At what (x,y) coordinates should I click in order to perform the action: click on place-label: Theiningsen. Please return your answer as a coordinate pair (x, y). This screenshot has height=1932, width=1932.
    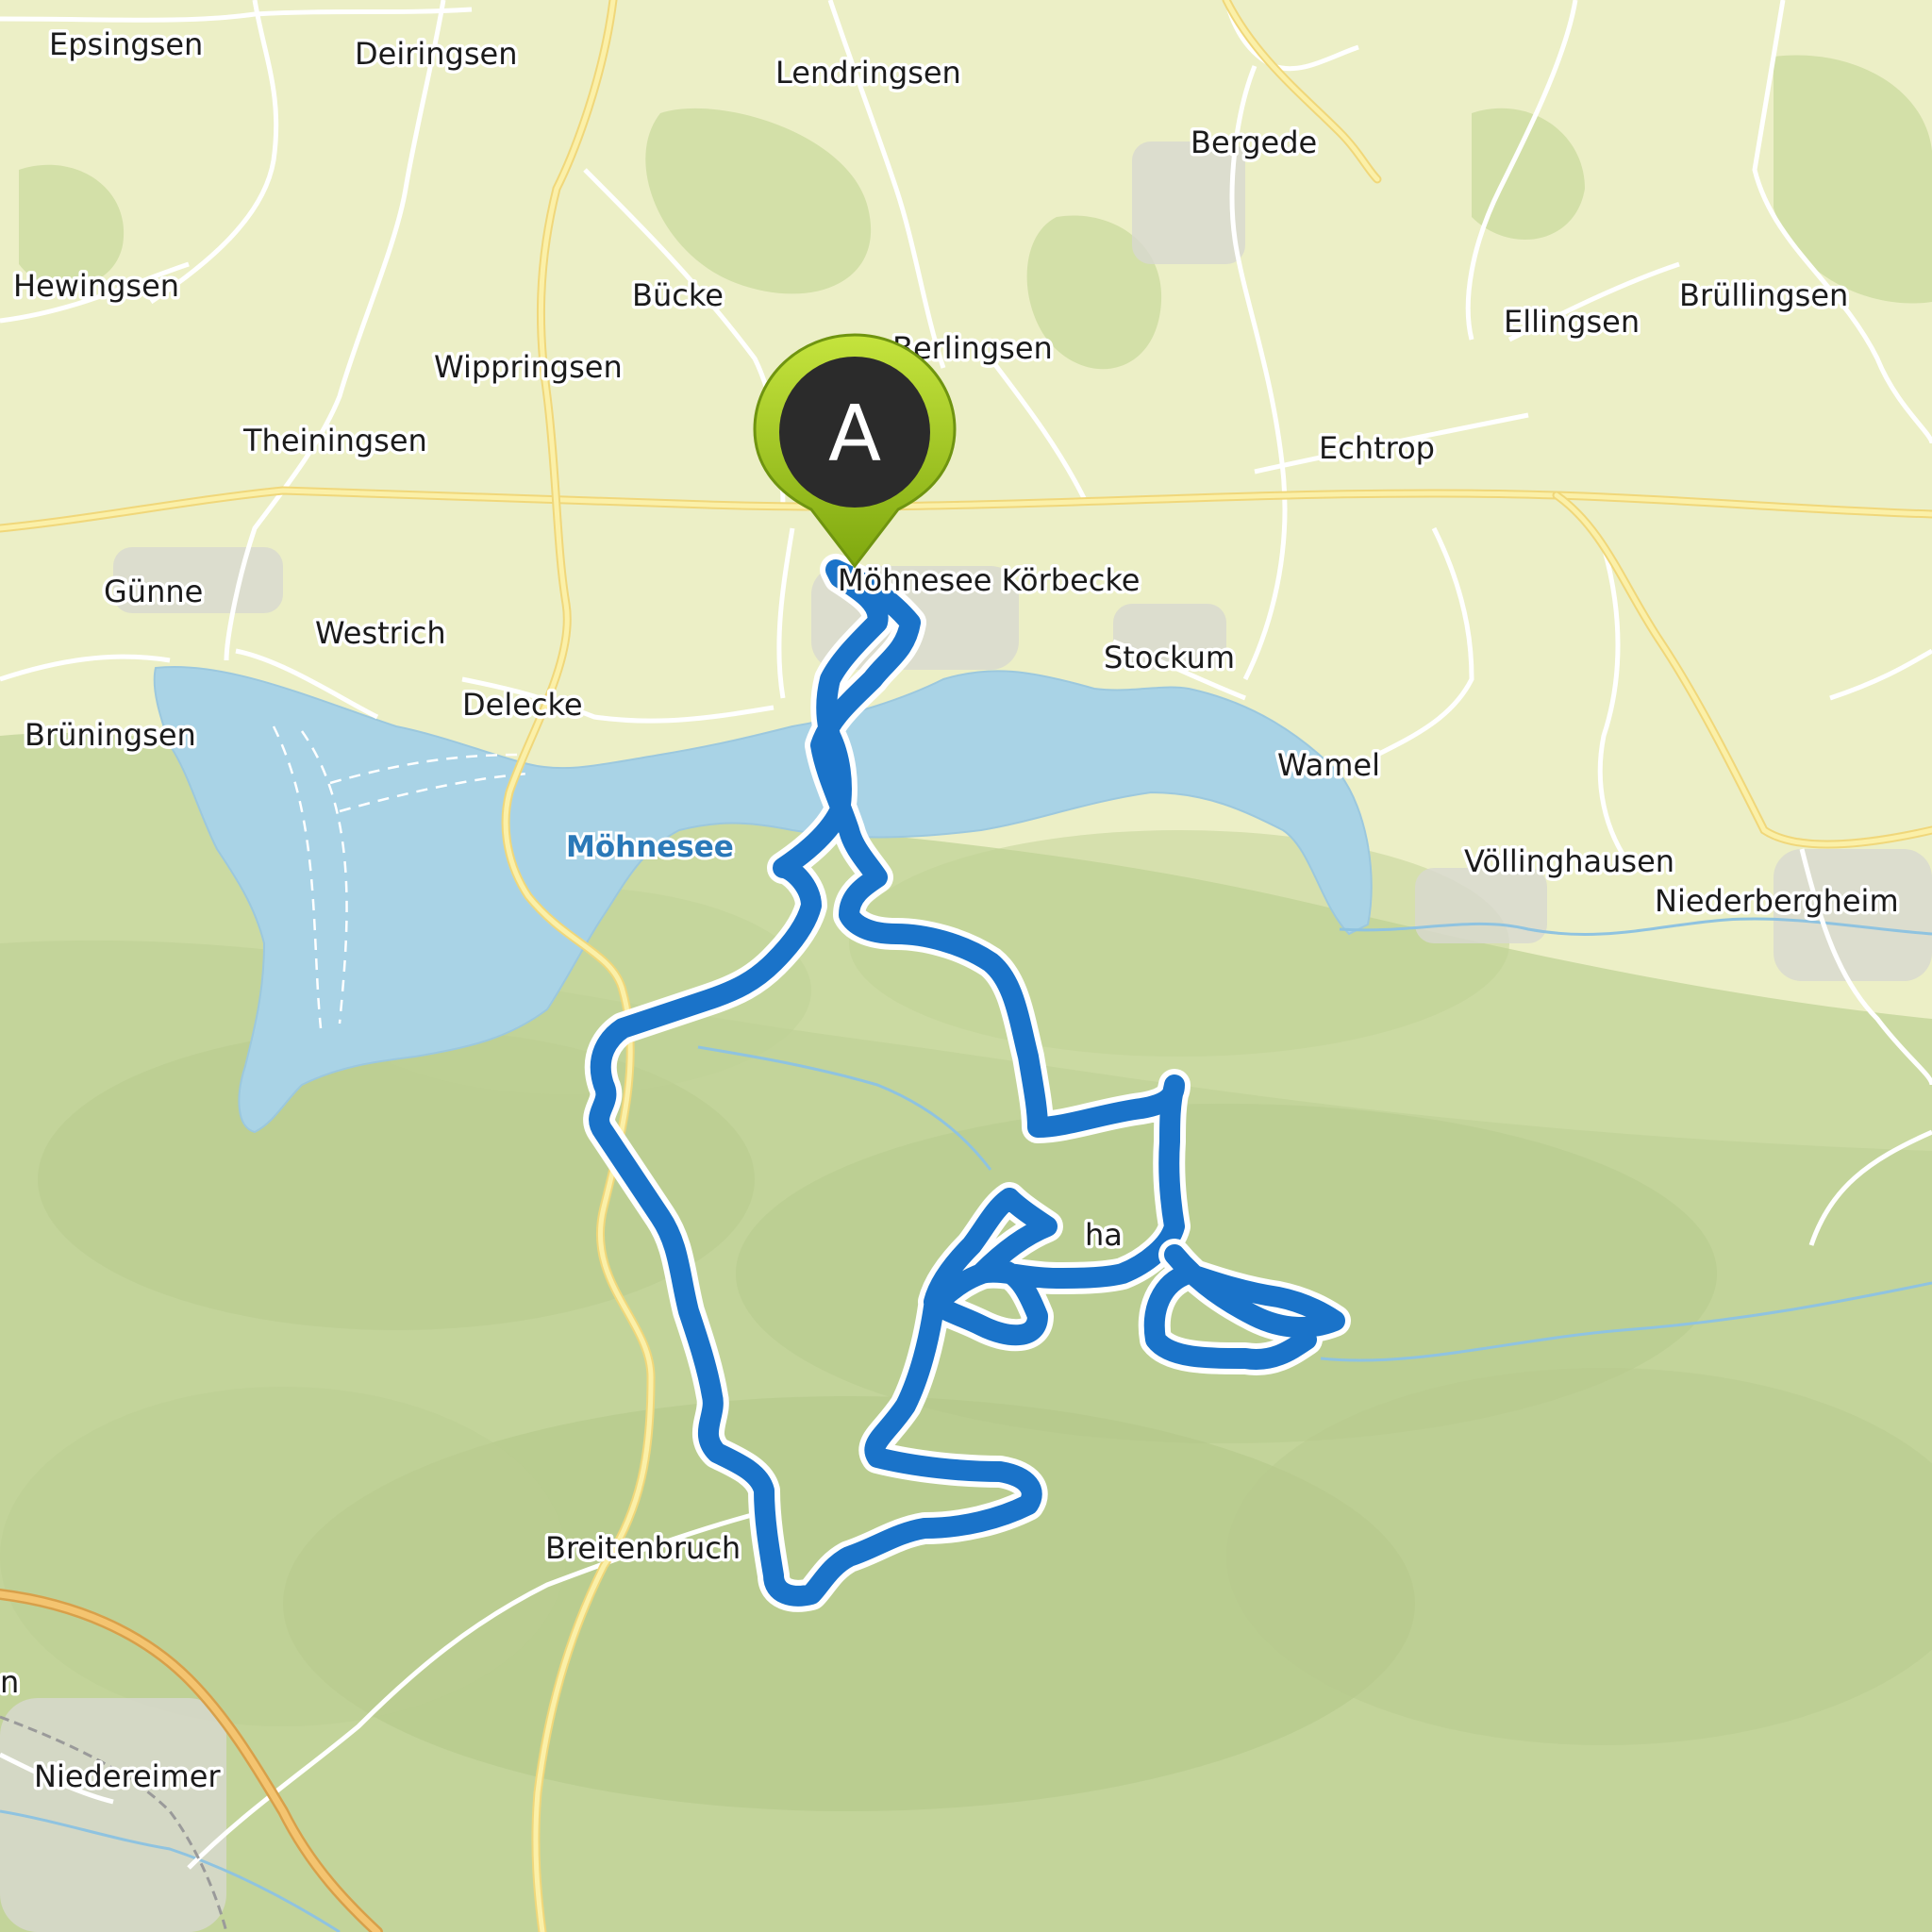
    Looking at the image, I should click on (334, 440).